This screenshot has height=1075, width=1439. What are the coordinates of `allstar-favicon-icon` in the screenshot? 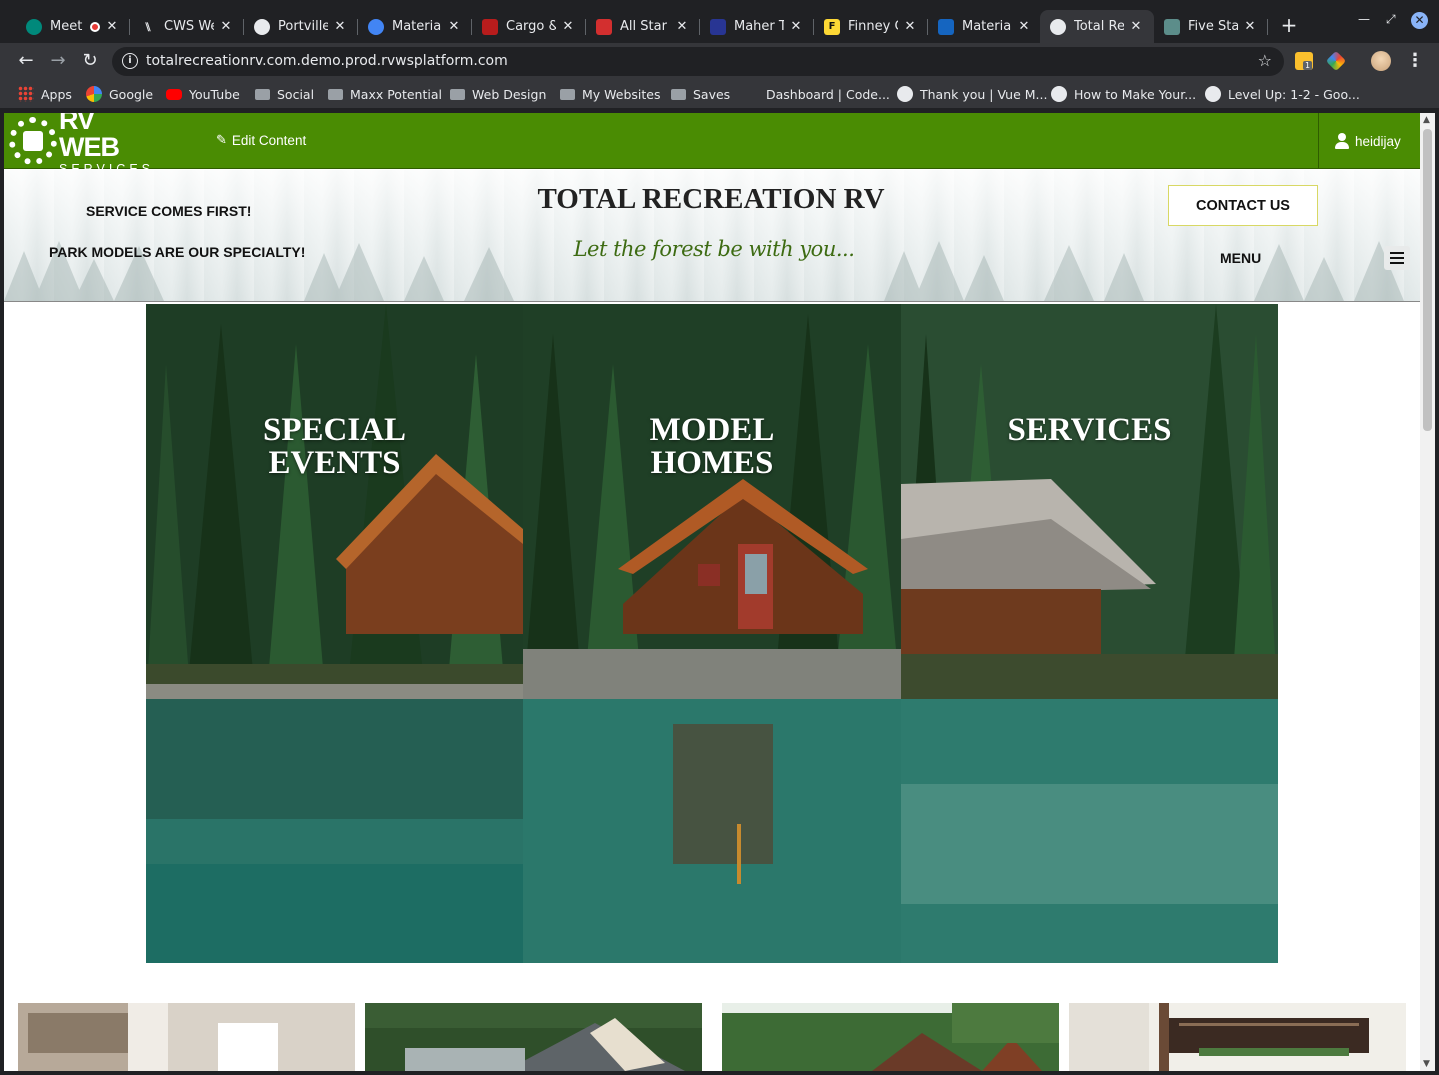 It's located at (604, 26).